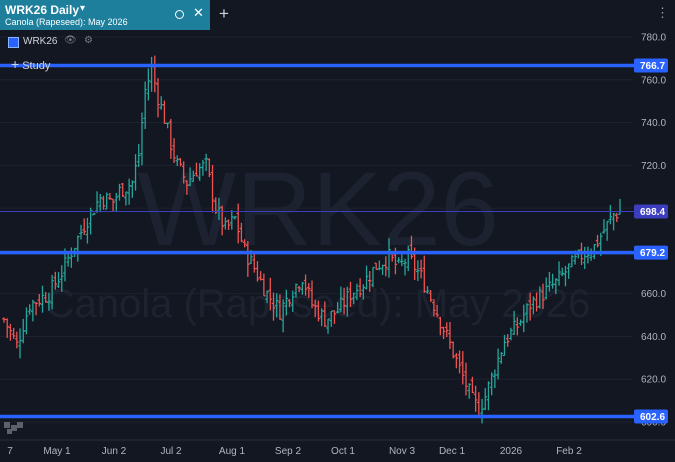  Describe the element at coordinates (114, 451) in the screenshot. I see `time-tick-label: Jun 2` at that location.